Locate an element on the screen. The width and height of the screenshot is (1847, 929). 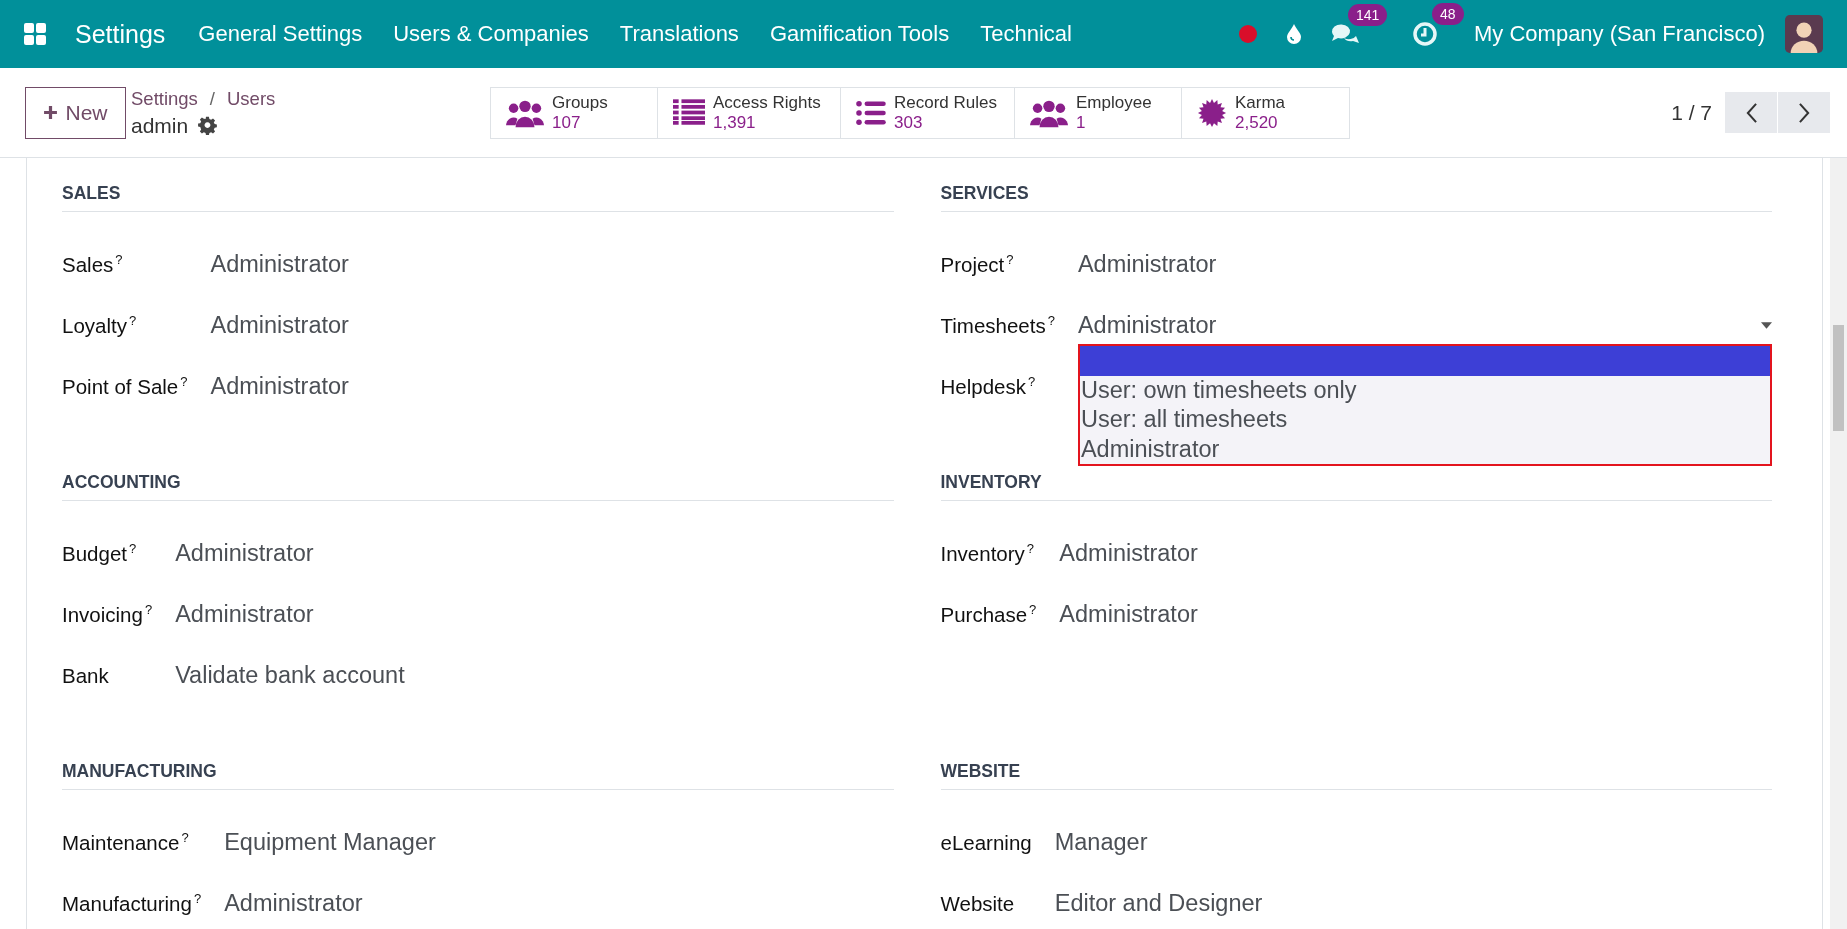
field-label: Budget$^{?}$ is located at coordinates (100, 553).